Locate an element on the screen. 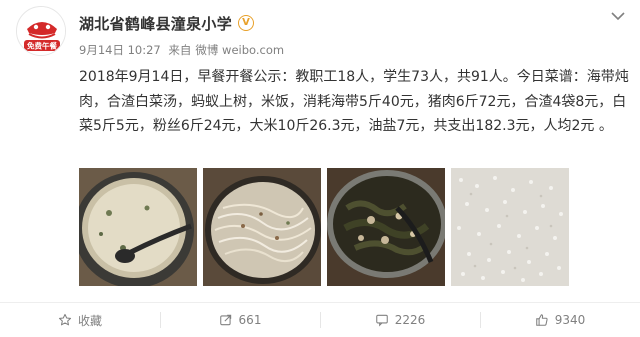 This screenshot has height=337, width=640. repost-button: 661 is located at coordinates (240, 320).